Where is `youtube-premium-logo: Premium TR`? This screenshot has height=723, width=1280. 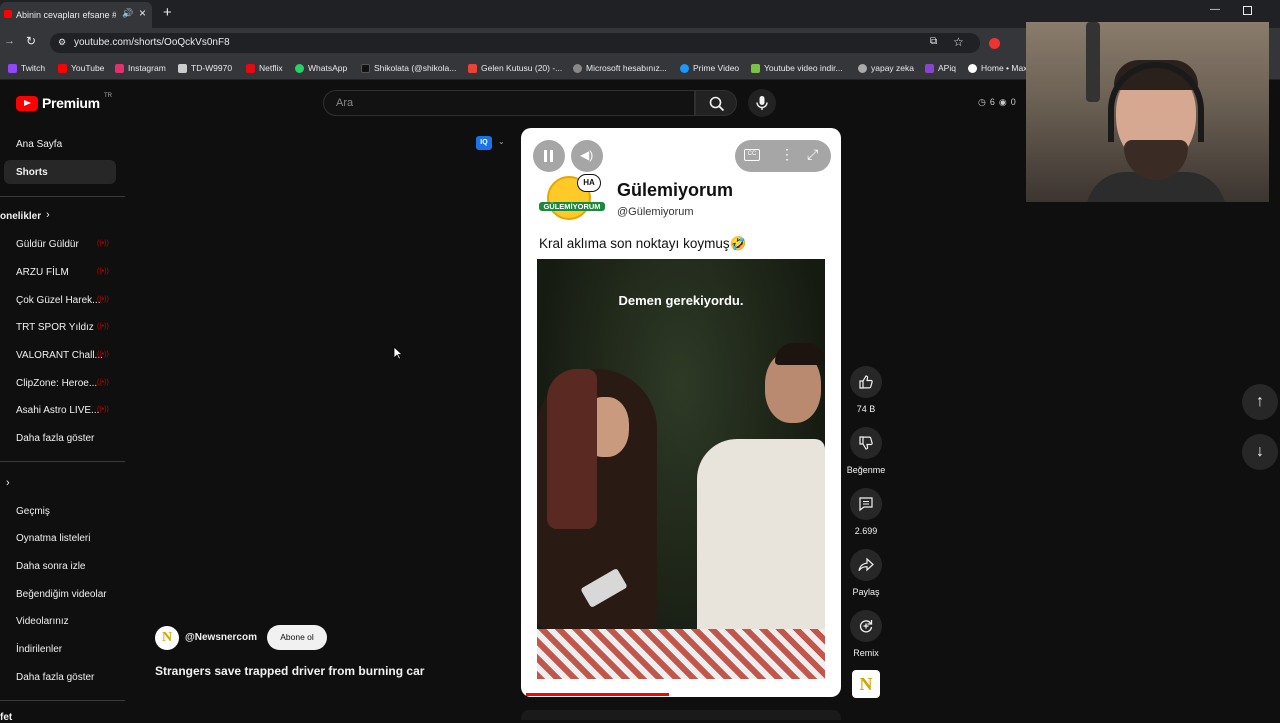
youtube-premium-logo: Premium TR is located at coordinates (64, 102).